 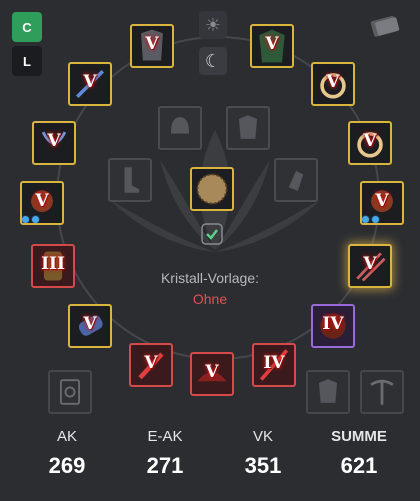 I want to click on stat-label: AK, so click(x=66, y=436).